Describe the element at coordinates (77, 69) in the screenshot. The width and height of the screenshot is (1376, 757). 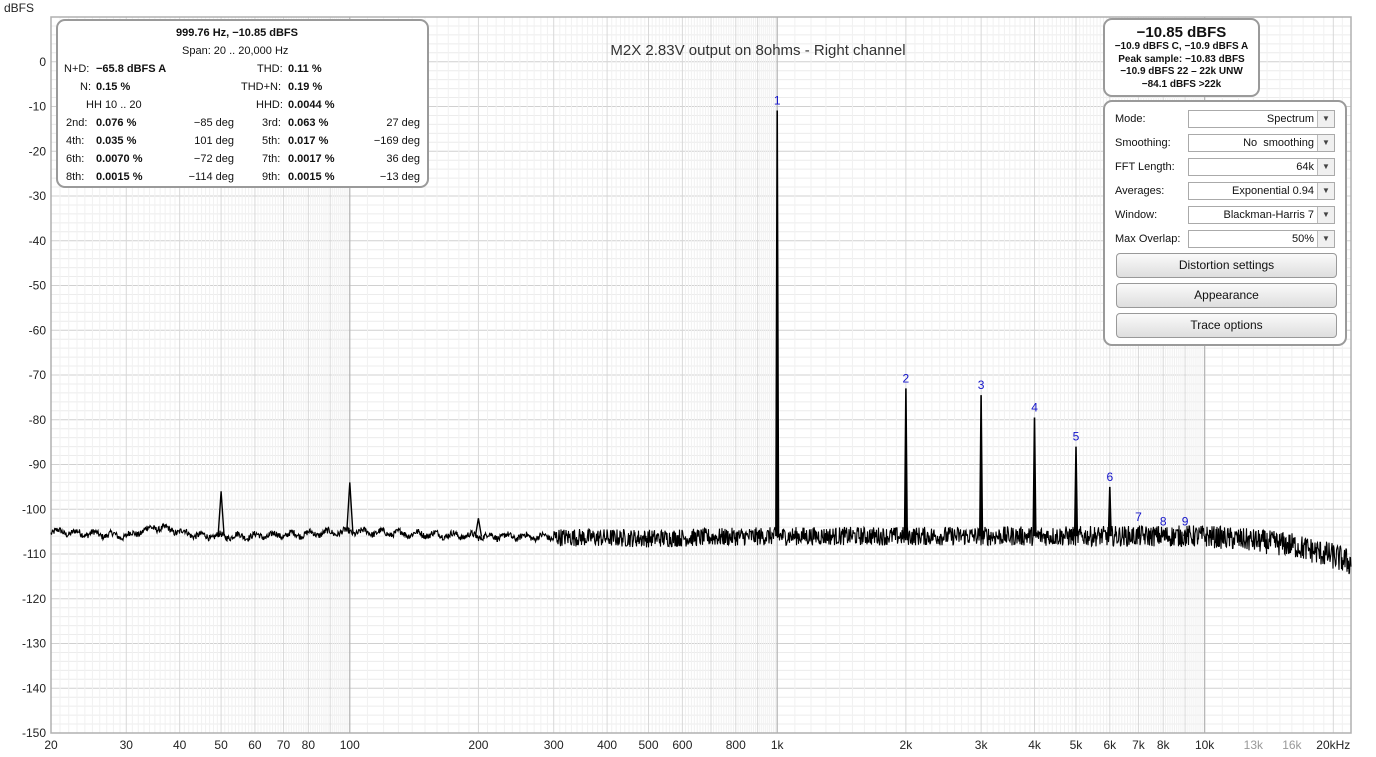
I see `nd-label: N+D:` at that location.